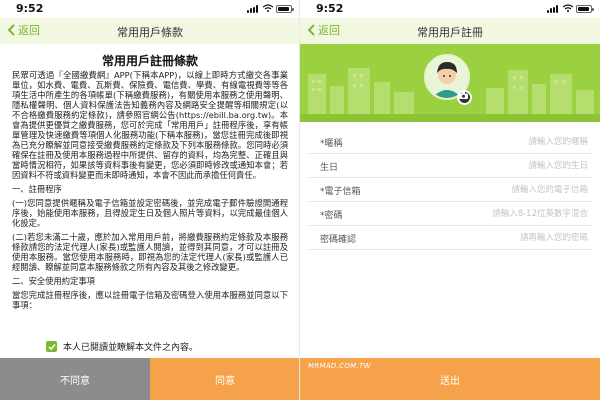  Describe the element at coordinates (508, 141) in the screenshot. I see `nickname-input` at that location.